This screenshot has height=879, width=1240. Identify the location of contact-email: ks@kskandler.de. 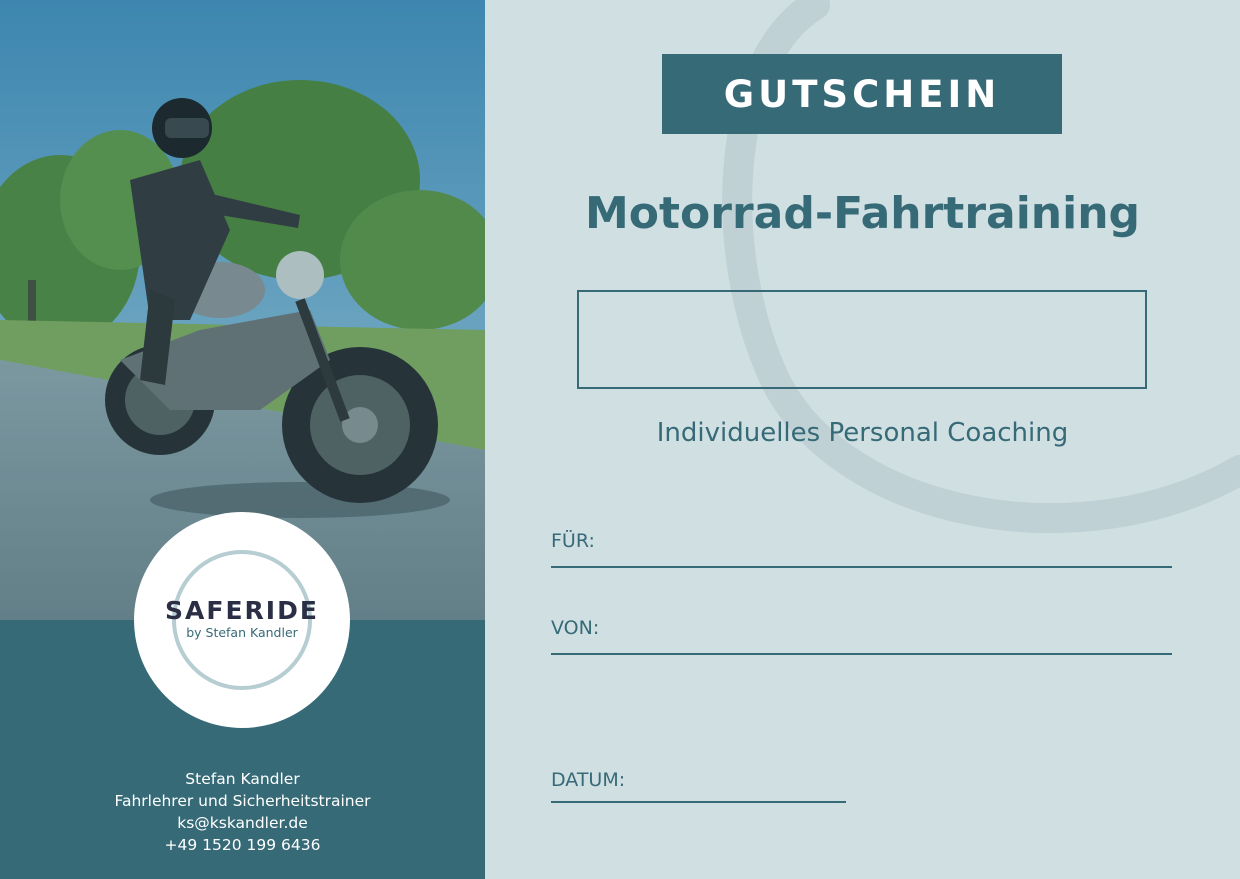
(242, 823).